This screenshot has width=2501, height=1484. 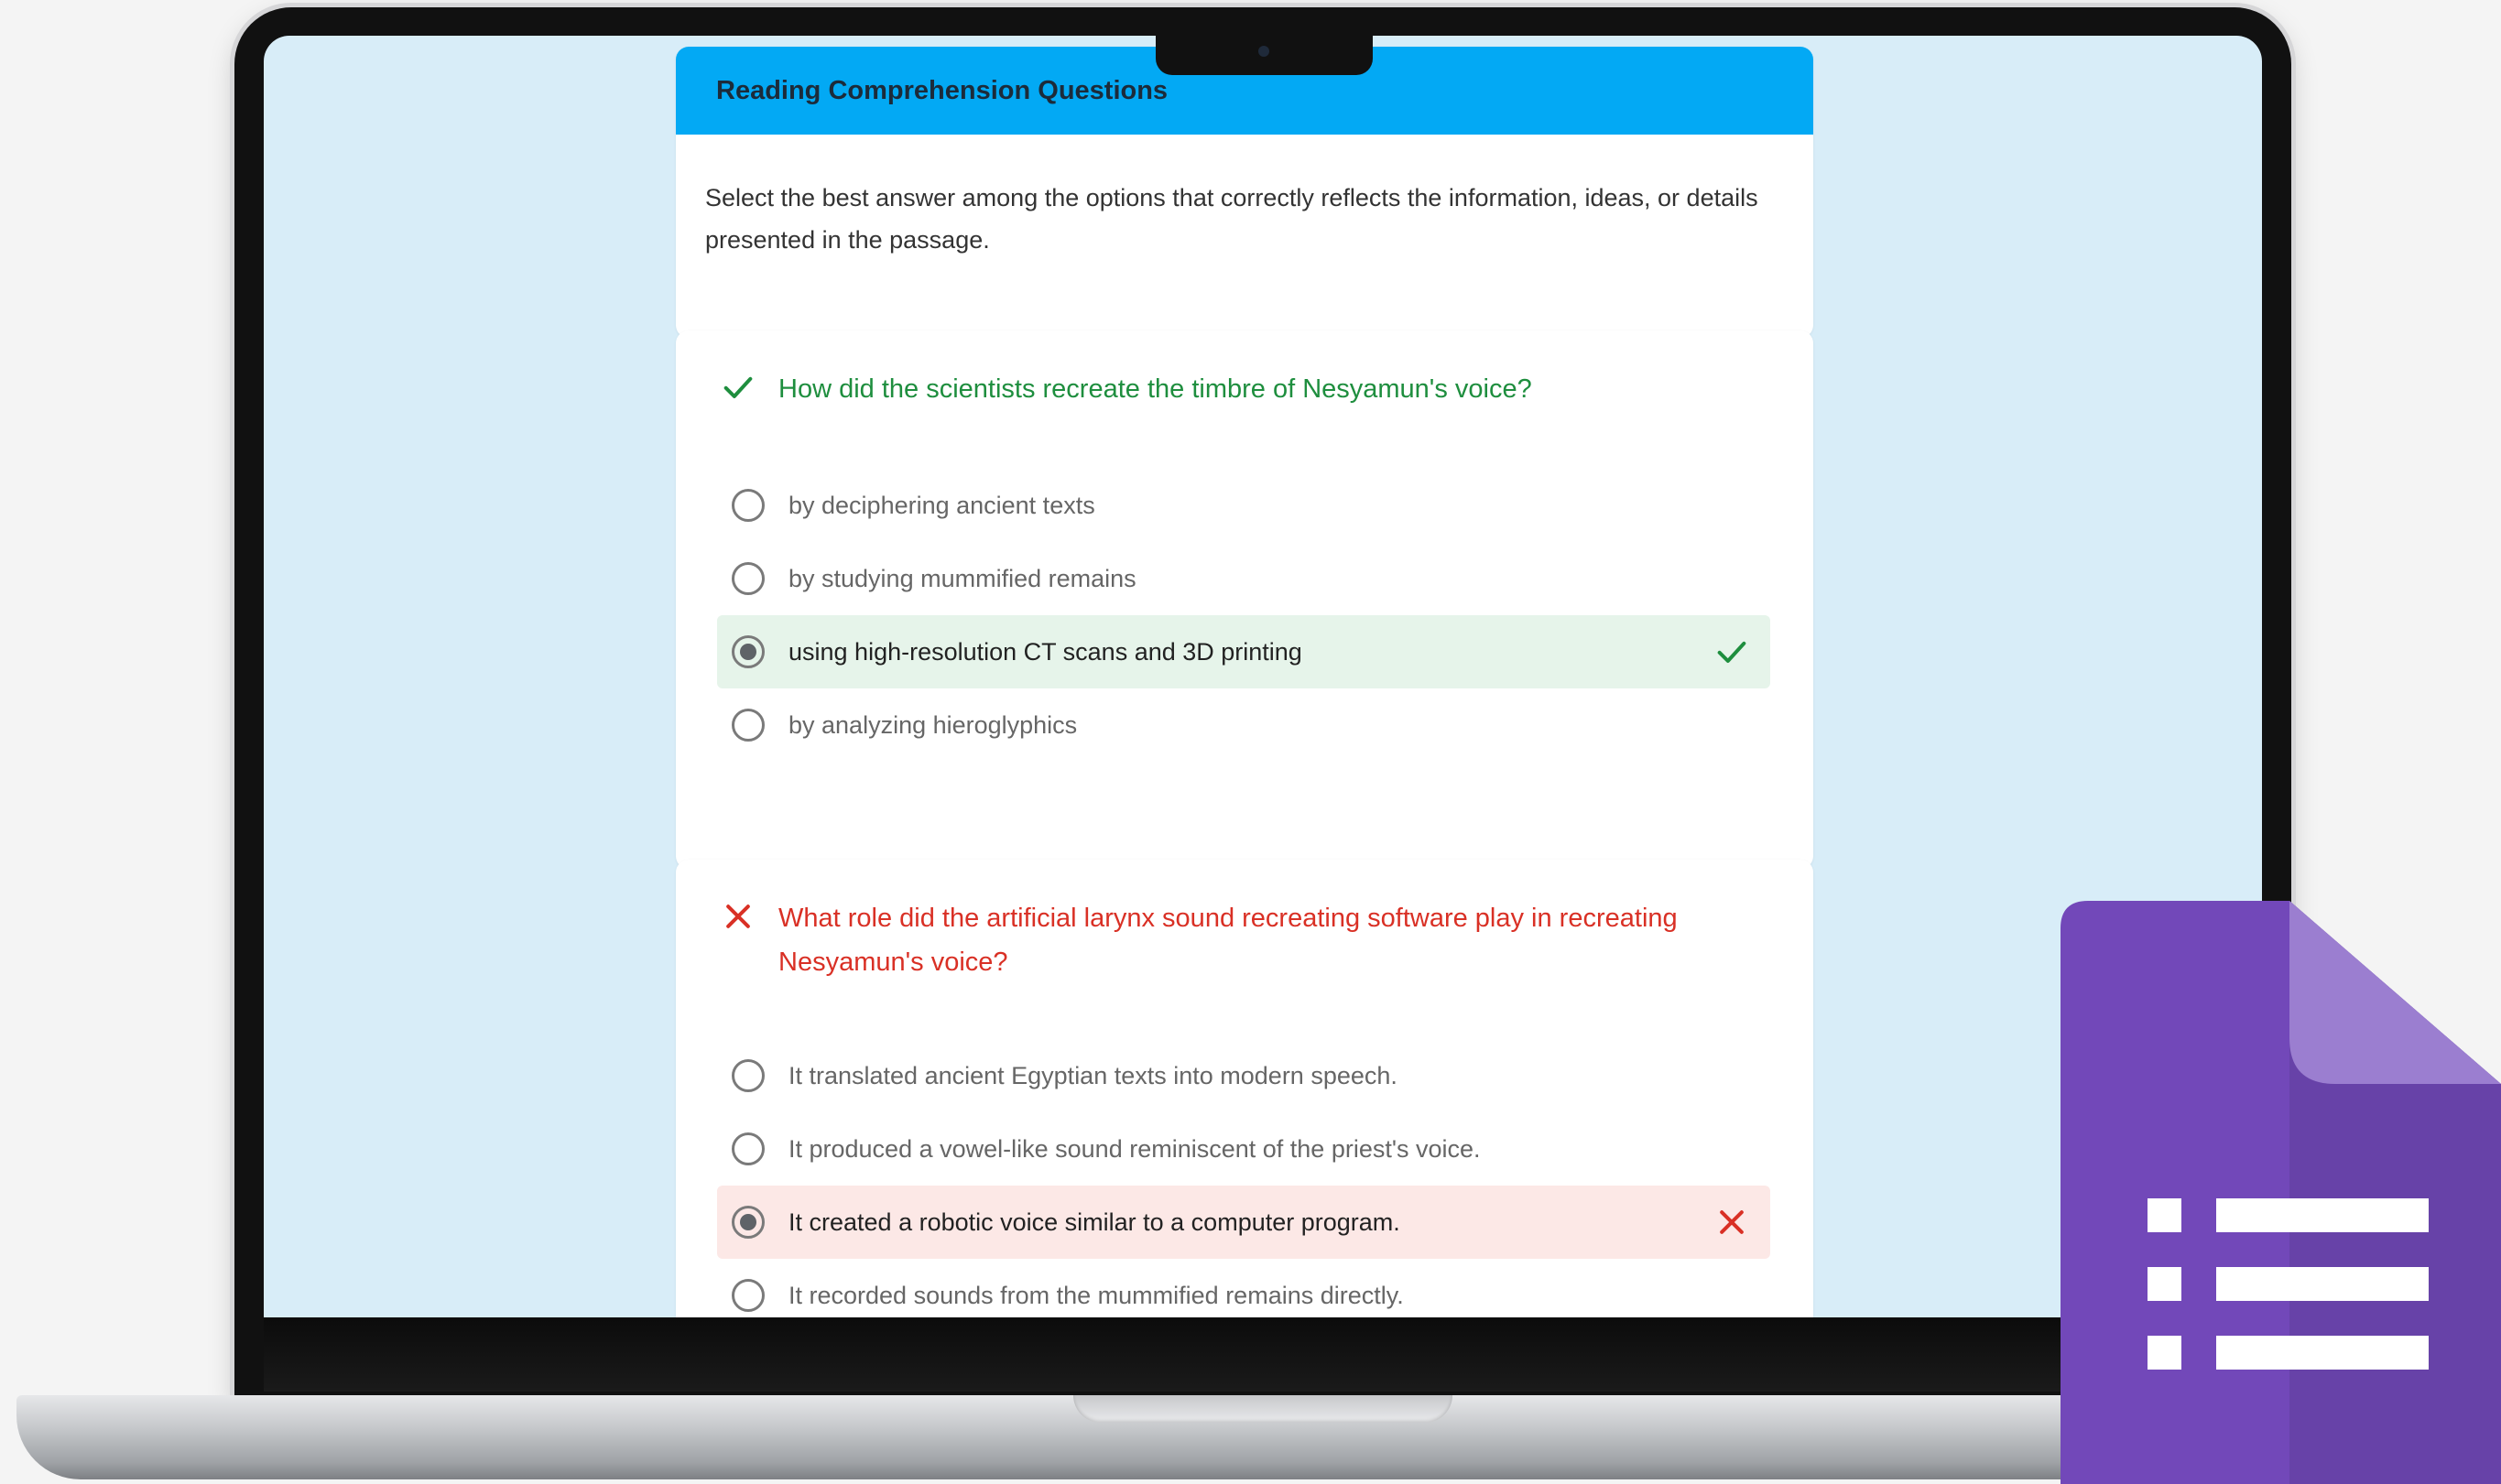 I want to click on camera-notch, so click(x=1264, y=51).